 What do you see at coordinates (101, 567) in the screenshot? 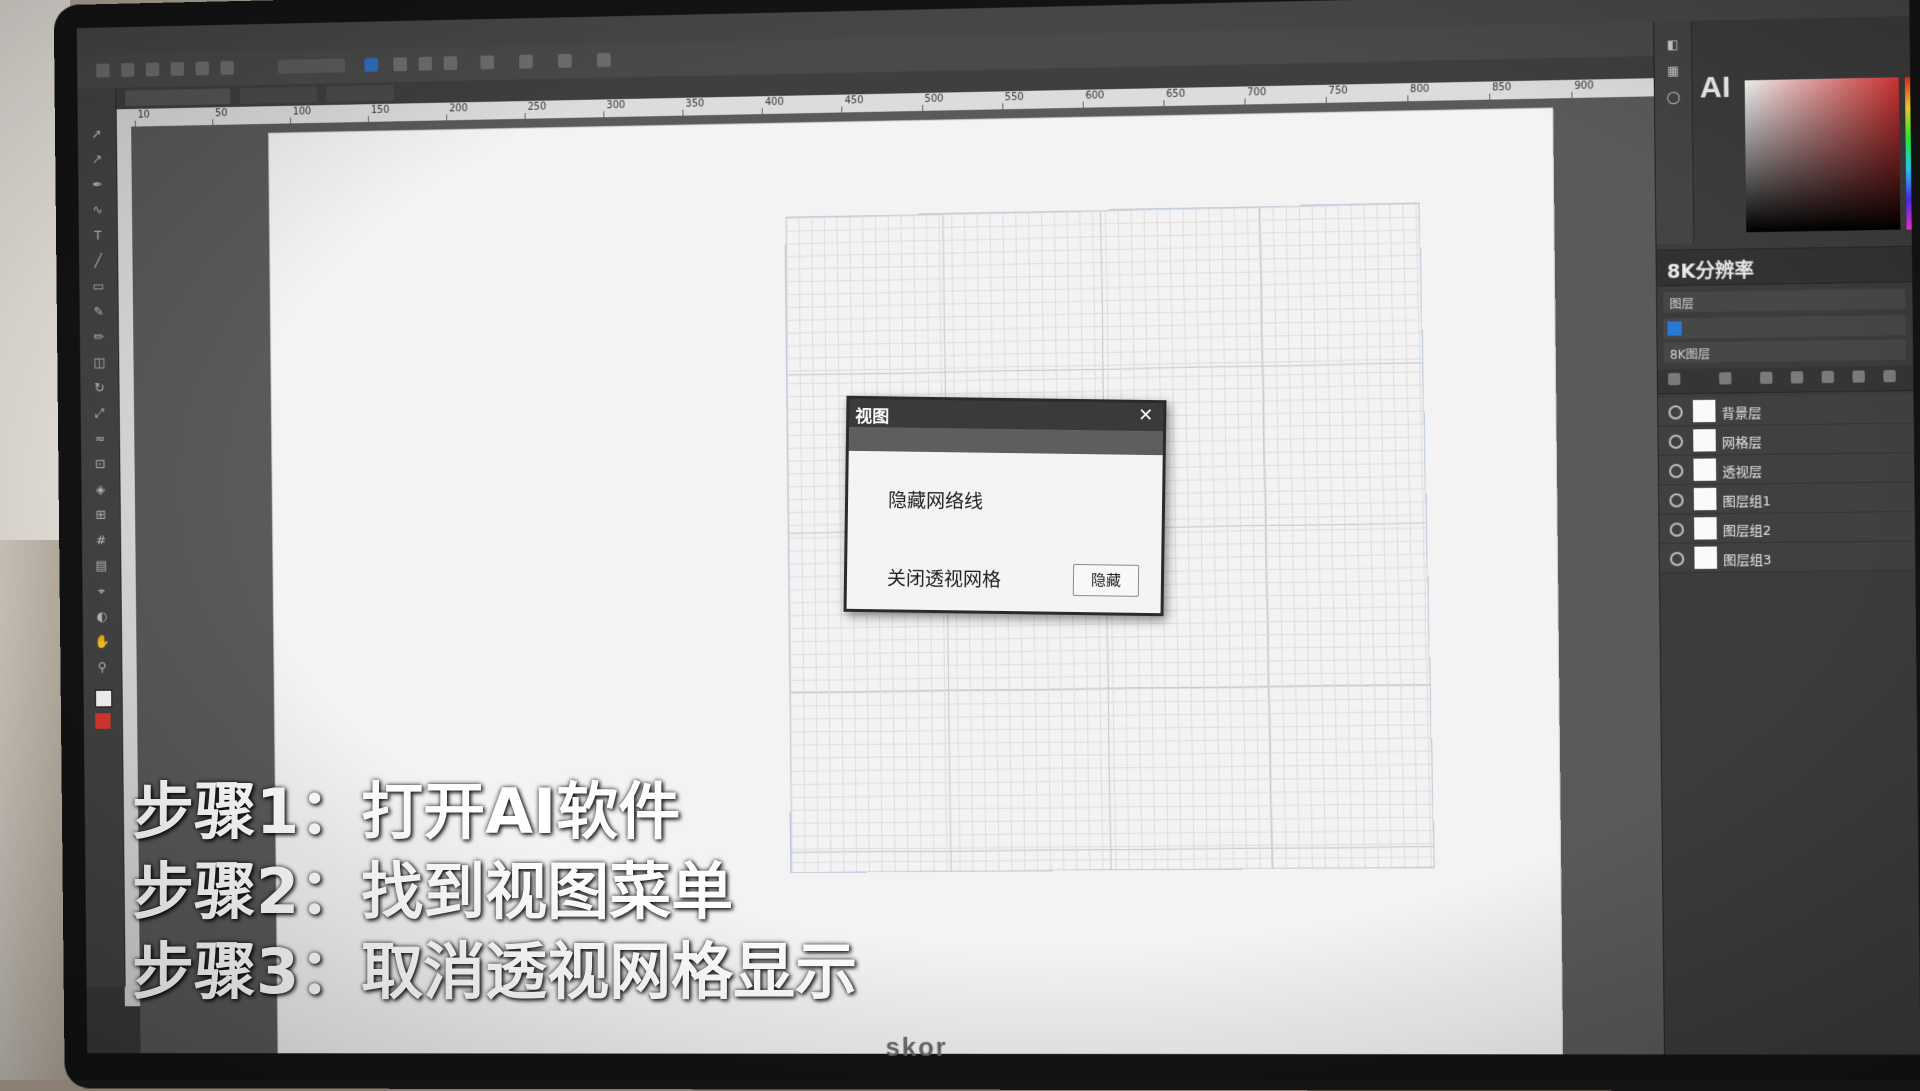
I see `gradient-tool-icon: ▤` at bounding box center [101, 567].